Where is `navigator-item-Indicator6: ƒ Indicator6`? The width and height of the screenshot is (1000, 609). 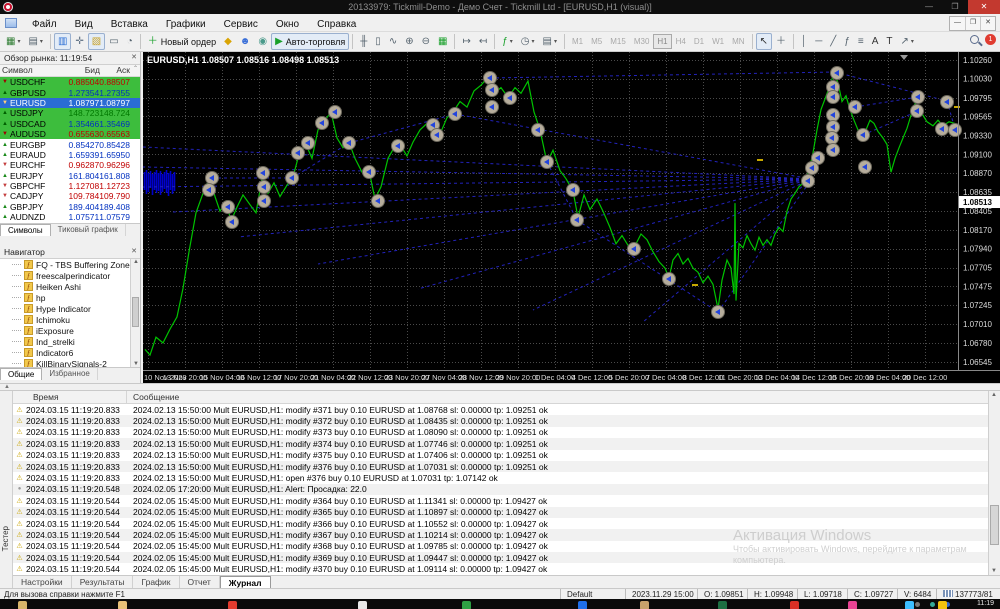
navigator-item-Indicator6: ƒ Indicator6 is located at coordinates (70, 352).